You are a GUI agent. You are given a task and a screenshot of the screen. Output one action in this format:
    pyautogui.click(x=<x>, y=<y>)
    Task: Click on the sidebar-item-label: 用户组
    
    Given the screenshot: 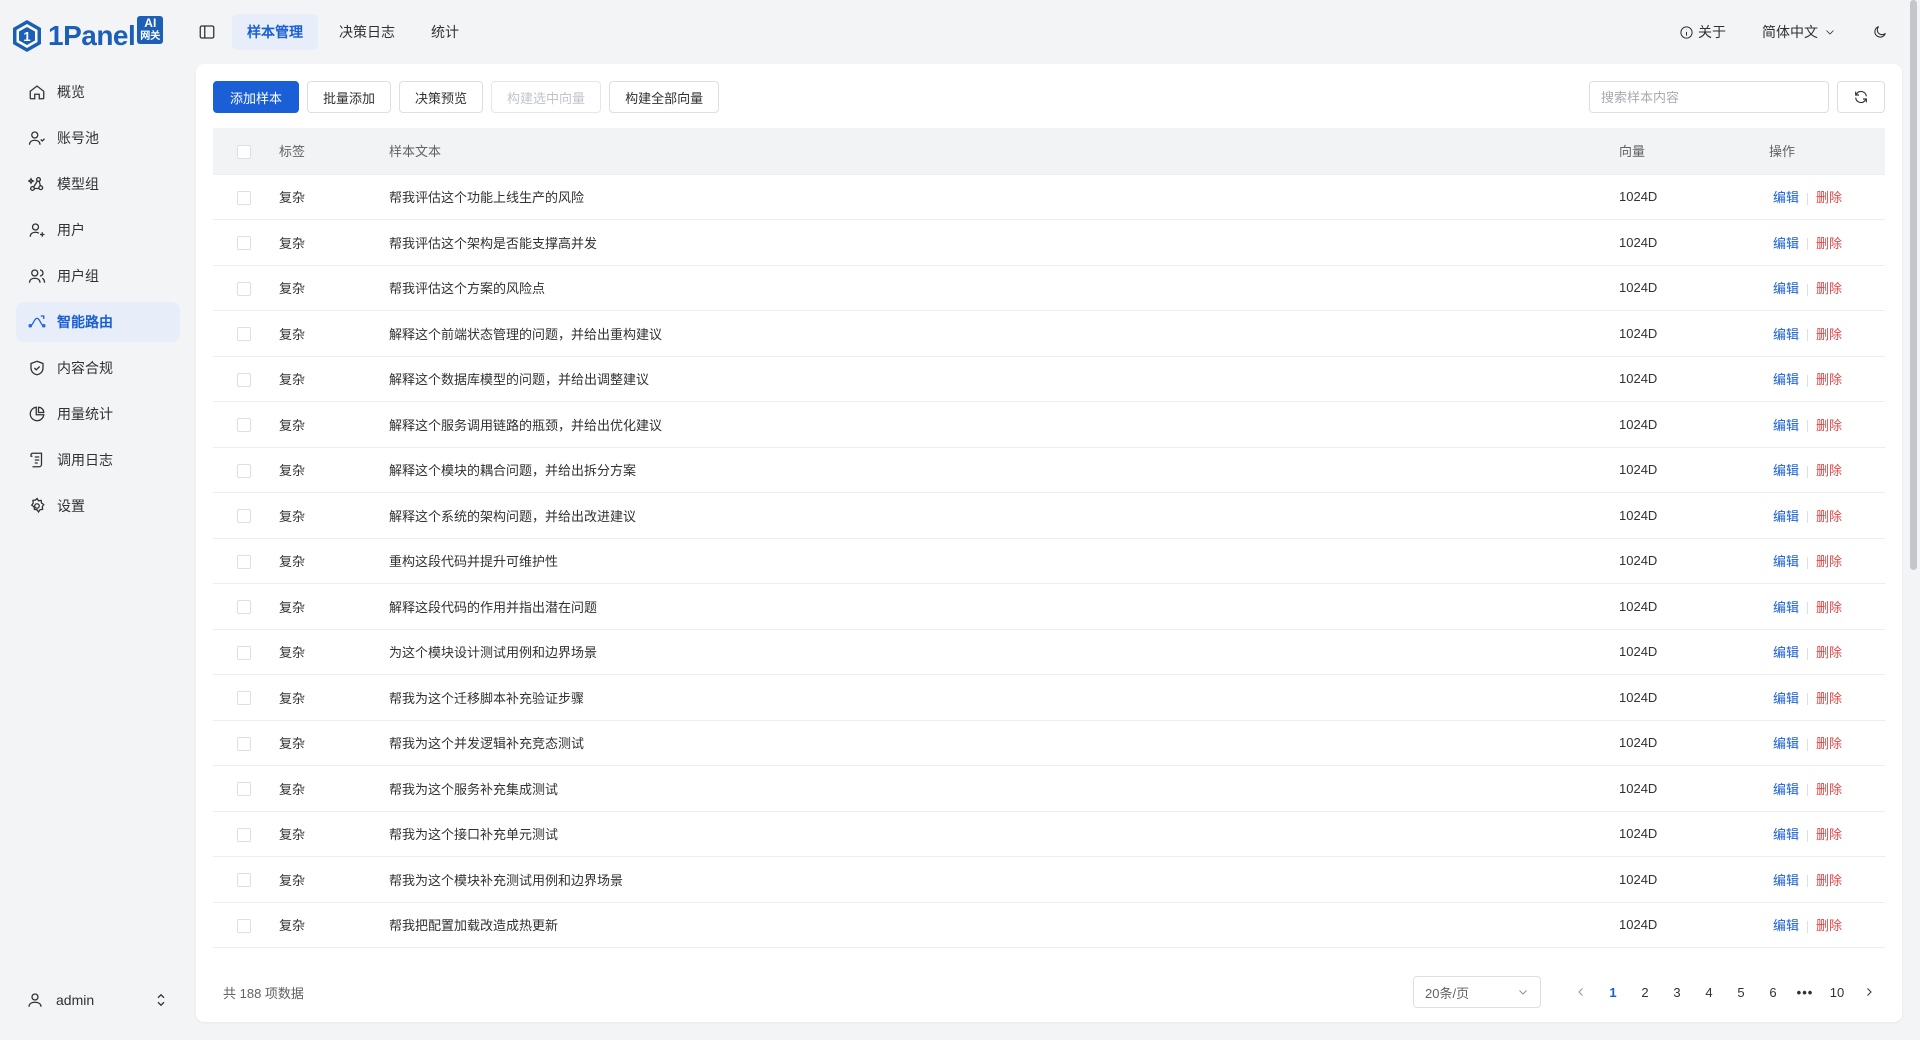 What is the action you would take?
    pyautogui.click(x=78, y=276)
    